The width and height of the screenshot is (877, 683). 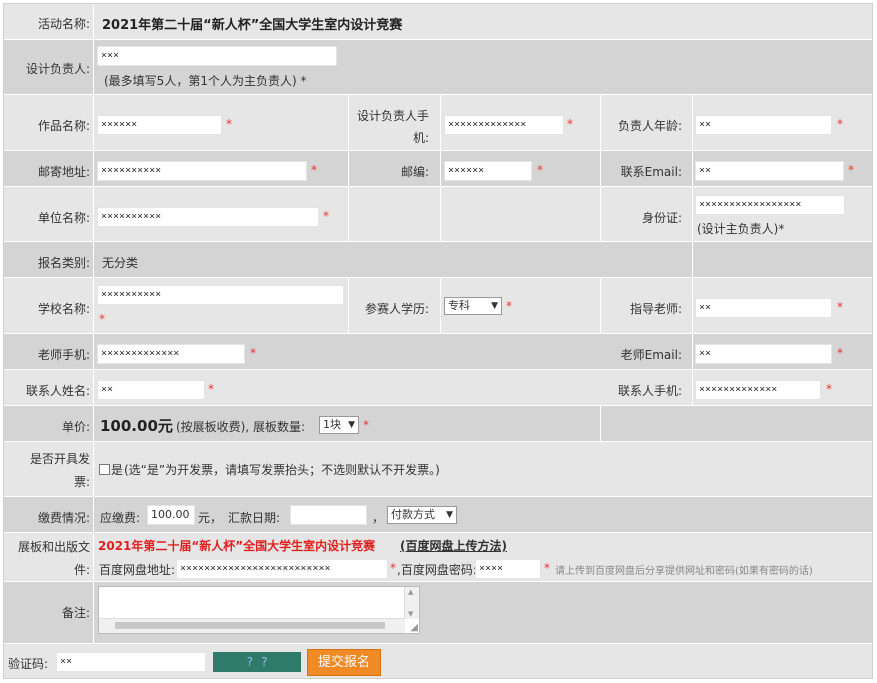 What do you see at coordinates (151, 390) in the screenshot?
I see `contact-name-input: ××` at bounding box center [151, 390].